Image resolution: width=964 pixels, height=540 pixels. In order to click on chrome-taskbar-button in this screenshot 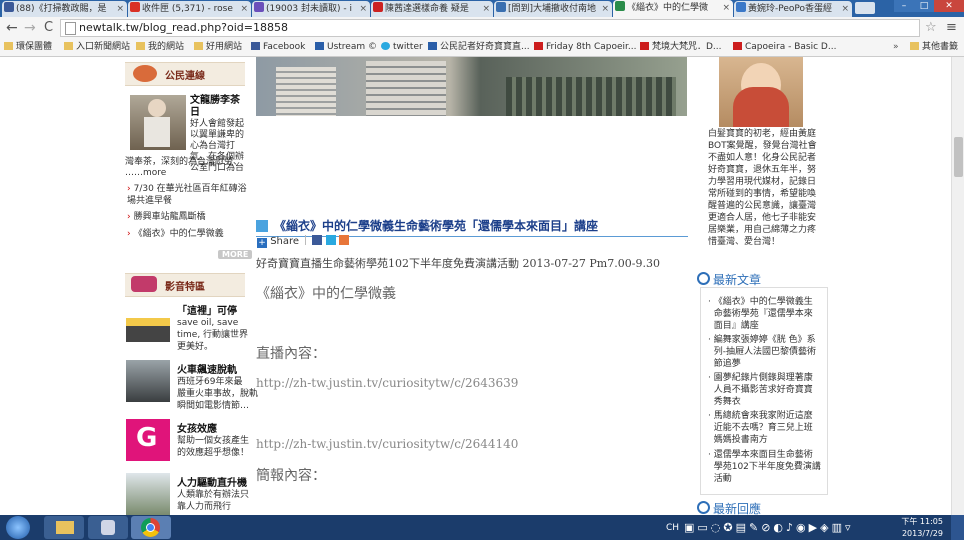, I will do `click(151, 527)`.